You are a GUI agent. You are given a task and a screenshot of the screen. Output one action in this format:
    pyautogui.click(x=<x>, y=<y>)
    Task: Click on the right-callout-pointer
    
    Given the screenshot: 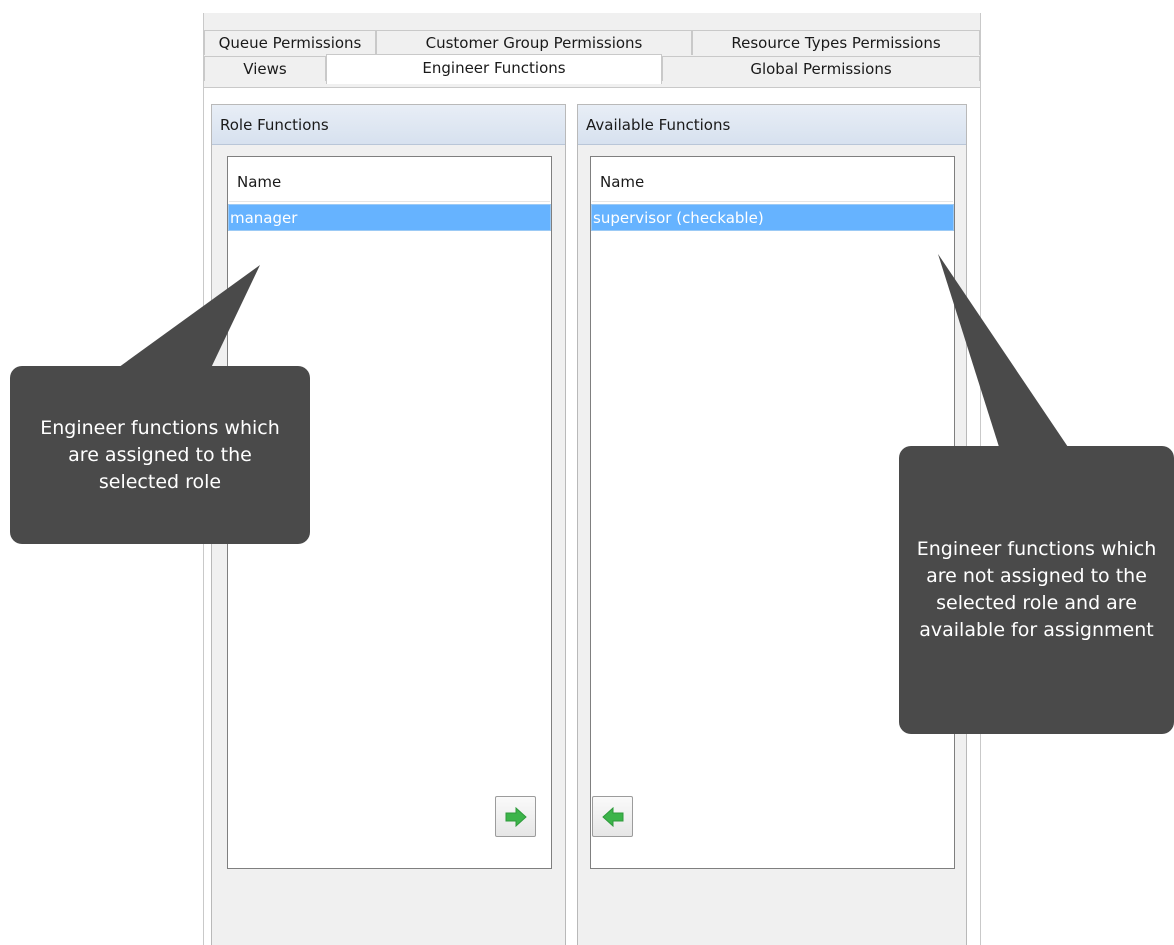 What is the action you would take?
    pyautogui.click(x=1004, y=352)
    